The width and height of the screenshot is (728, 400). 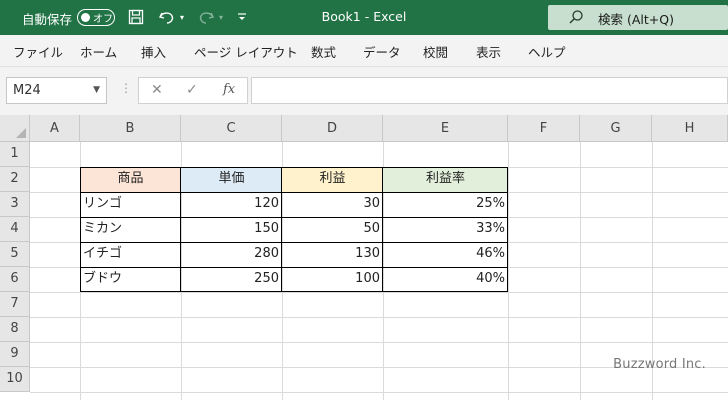 What do you see at coordinates (229, 89) in the screenshot?
I see `insert-function-icon: fx` at bounding box center [229, 89].